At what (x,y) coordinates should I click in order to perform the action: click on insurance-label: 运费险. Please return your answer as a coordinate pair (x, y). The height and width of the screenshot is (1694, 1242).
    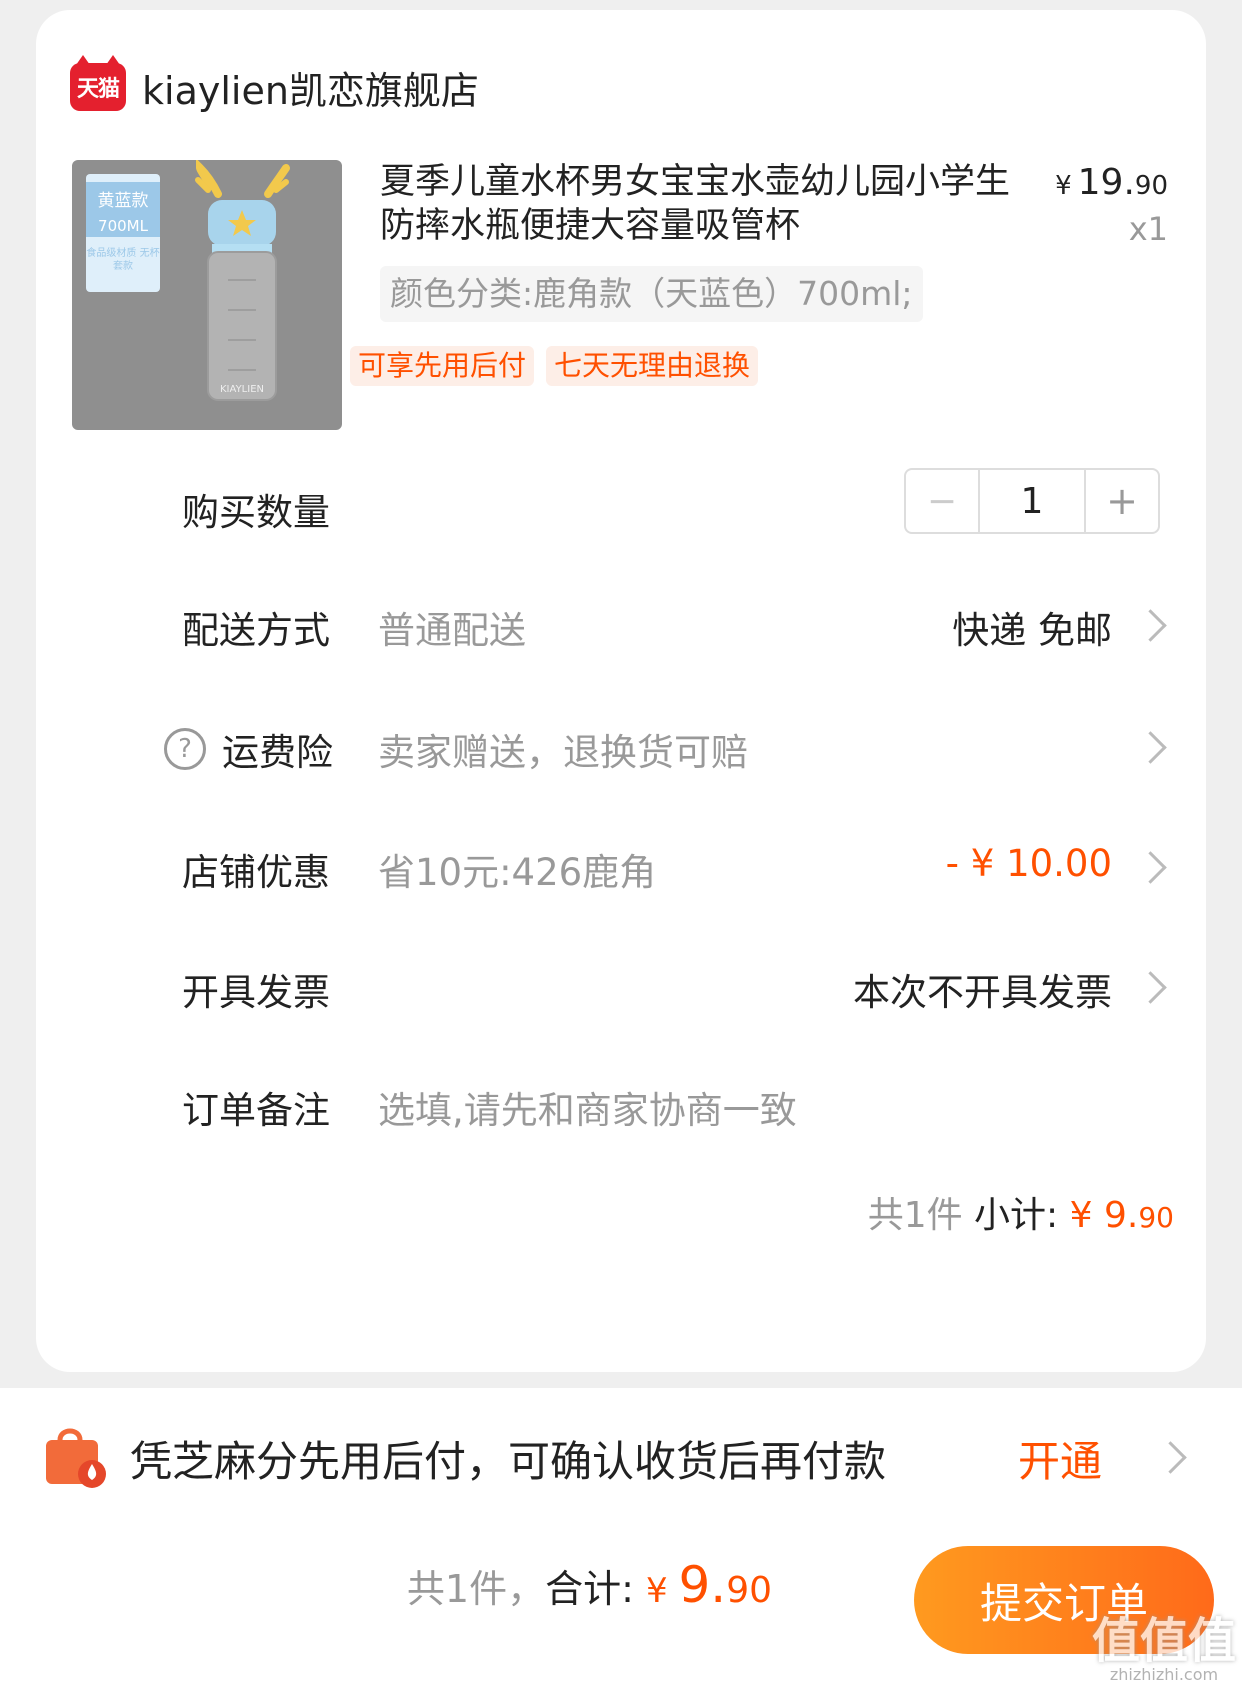
    Looking at the image, I should click on (277, 752).